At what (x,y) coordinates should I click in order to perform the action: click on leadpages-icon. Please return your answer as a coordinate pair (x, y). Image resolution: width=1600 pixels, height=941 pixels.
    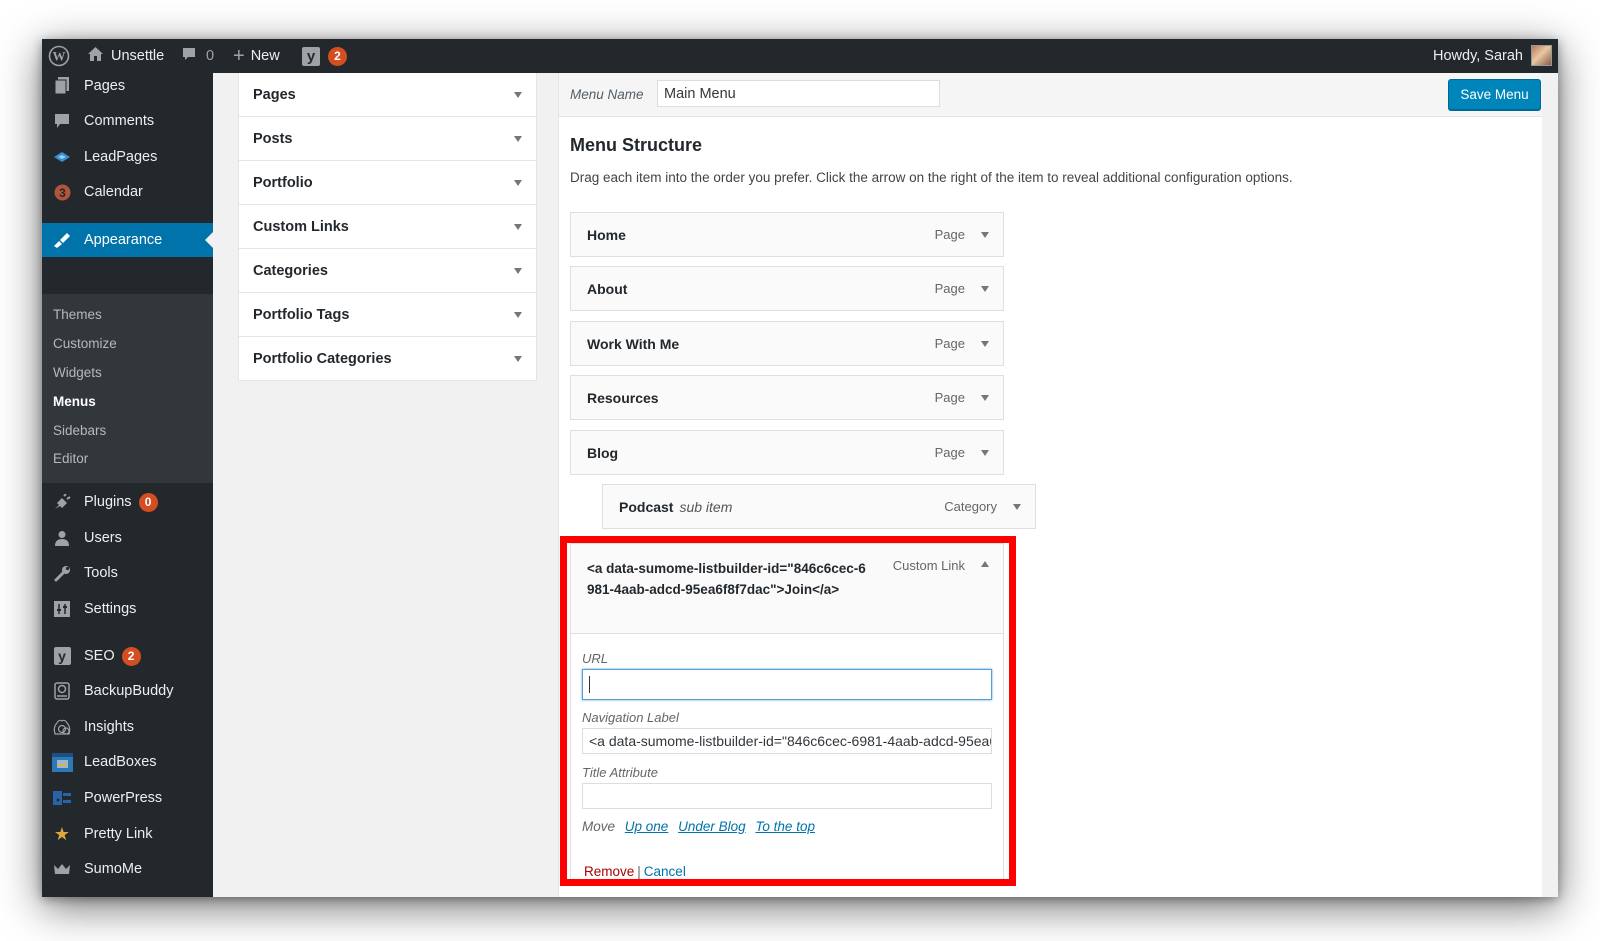
    Looking at the image, I should click on (62, 157).